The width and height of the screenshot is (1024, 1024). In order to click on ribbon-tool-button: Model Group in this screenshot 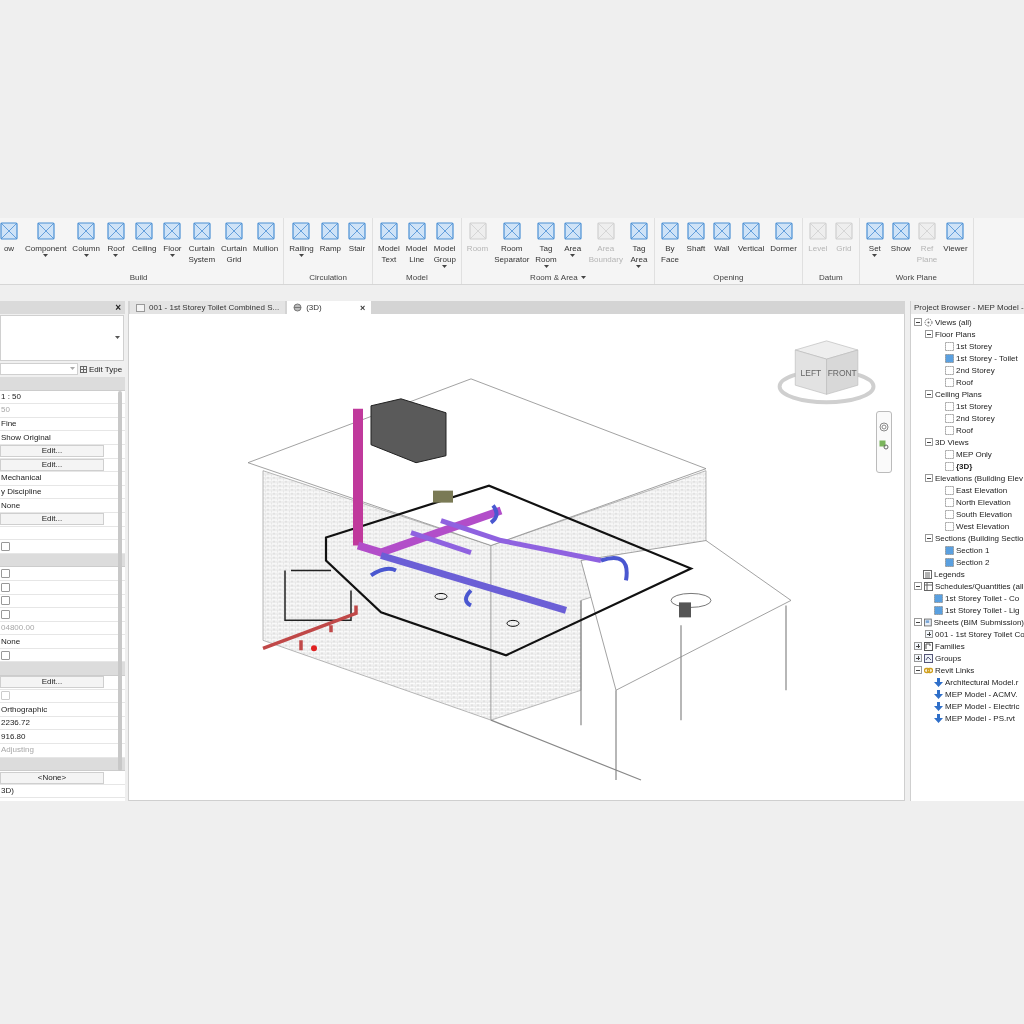, I will do `click(444, 245)`.